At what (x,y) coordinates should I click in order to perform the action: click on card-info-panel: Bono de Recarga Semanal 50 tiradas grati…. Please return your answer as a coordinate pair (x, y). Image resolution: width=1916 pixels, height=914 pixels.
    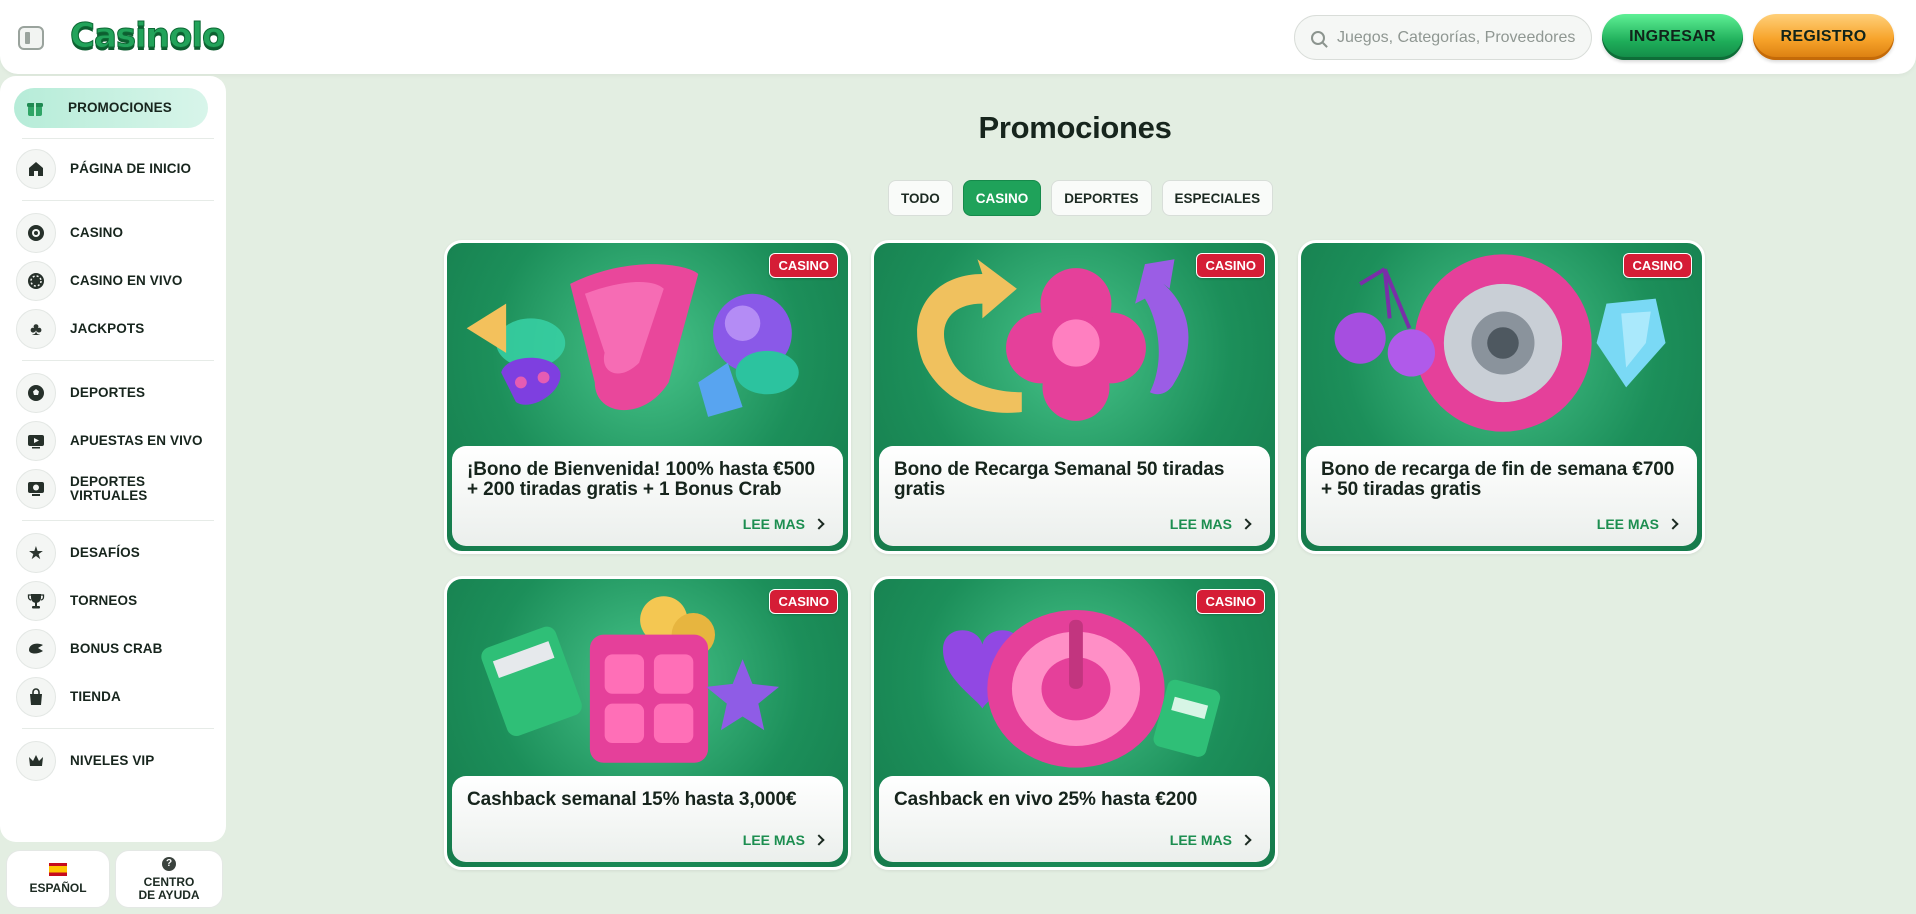
    Looking at the image, I should click on (1074, 496).